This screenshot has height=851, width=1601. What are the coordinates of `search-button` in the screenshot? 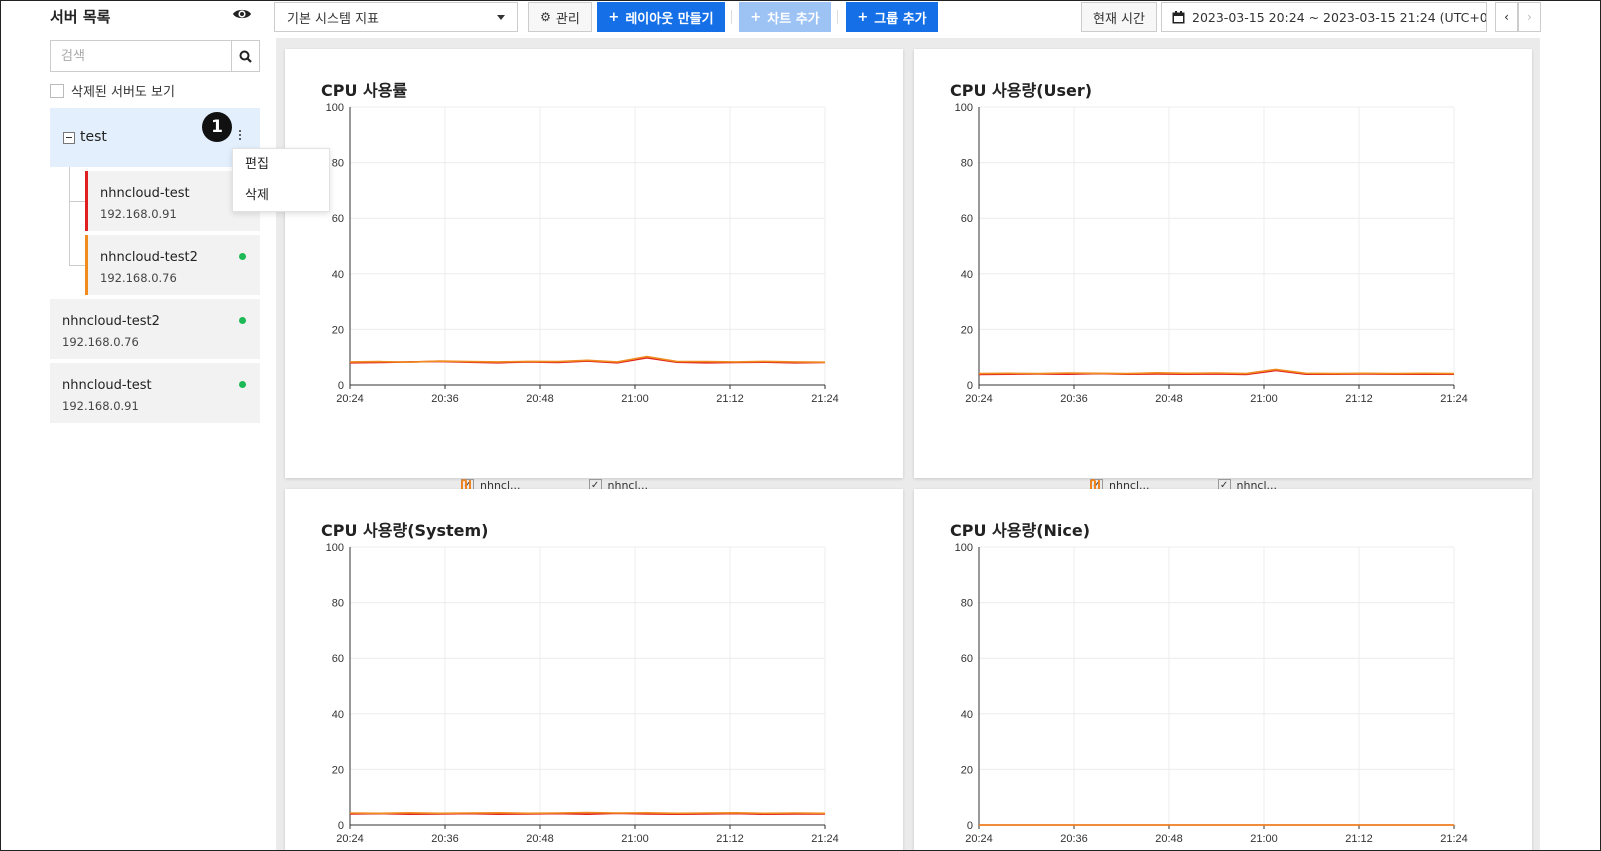 It's located at (245, 56).